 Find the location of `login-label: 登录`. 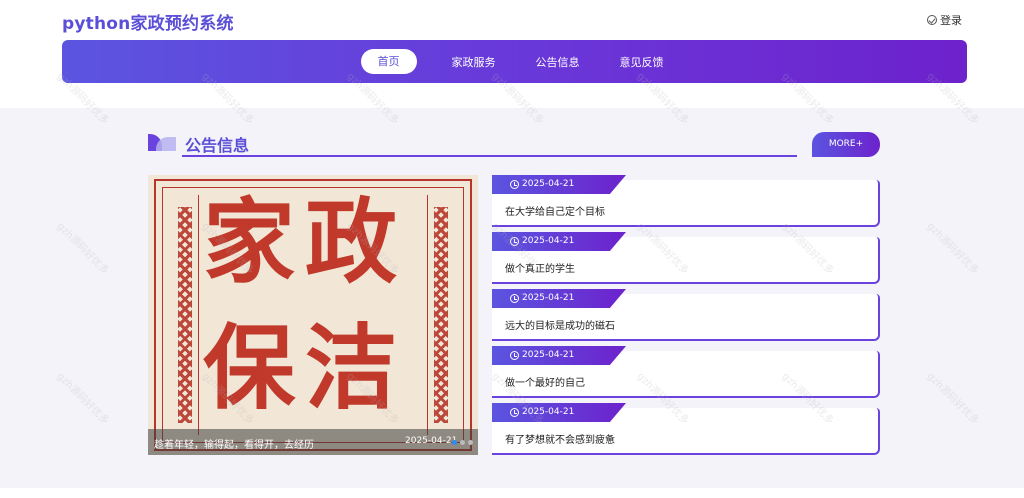

login-label: 登录 is located at coordinates (951, 20).